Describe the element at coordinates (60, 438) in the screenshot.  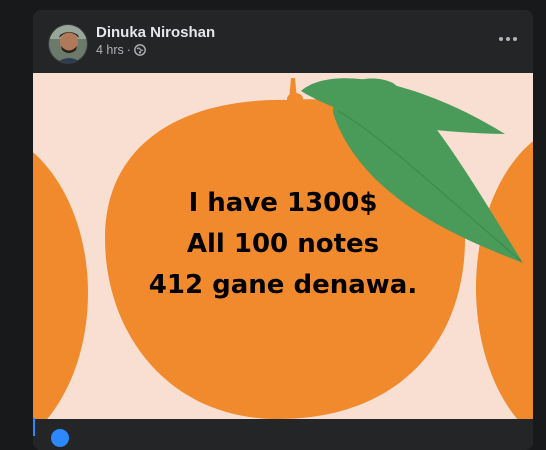
I see `reaction-icon` at that location.